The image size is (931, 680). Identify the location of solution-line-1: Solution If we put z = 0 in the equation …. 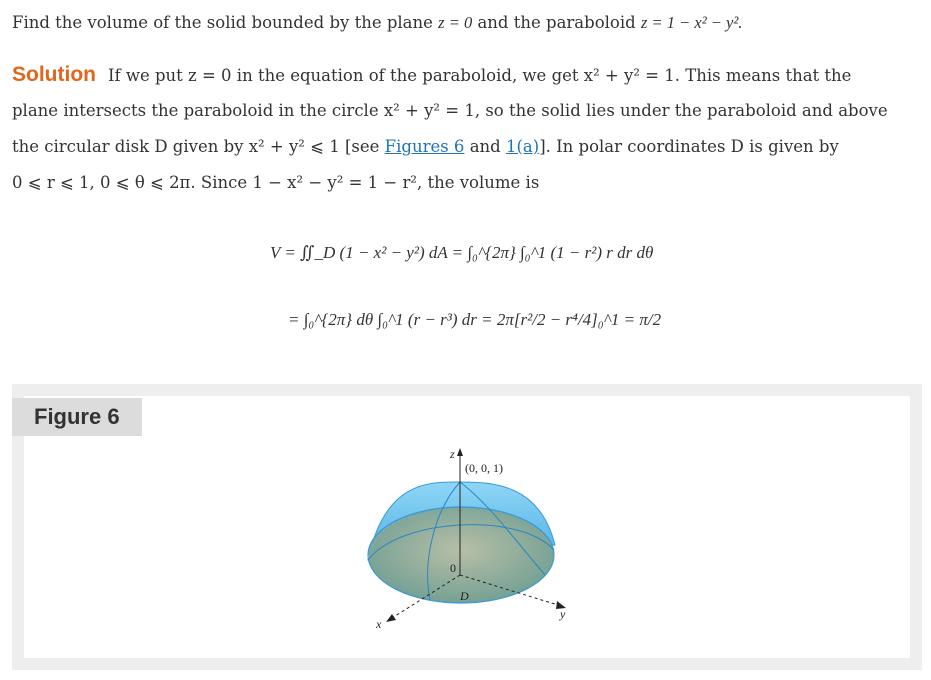
(432, 74).